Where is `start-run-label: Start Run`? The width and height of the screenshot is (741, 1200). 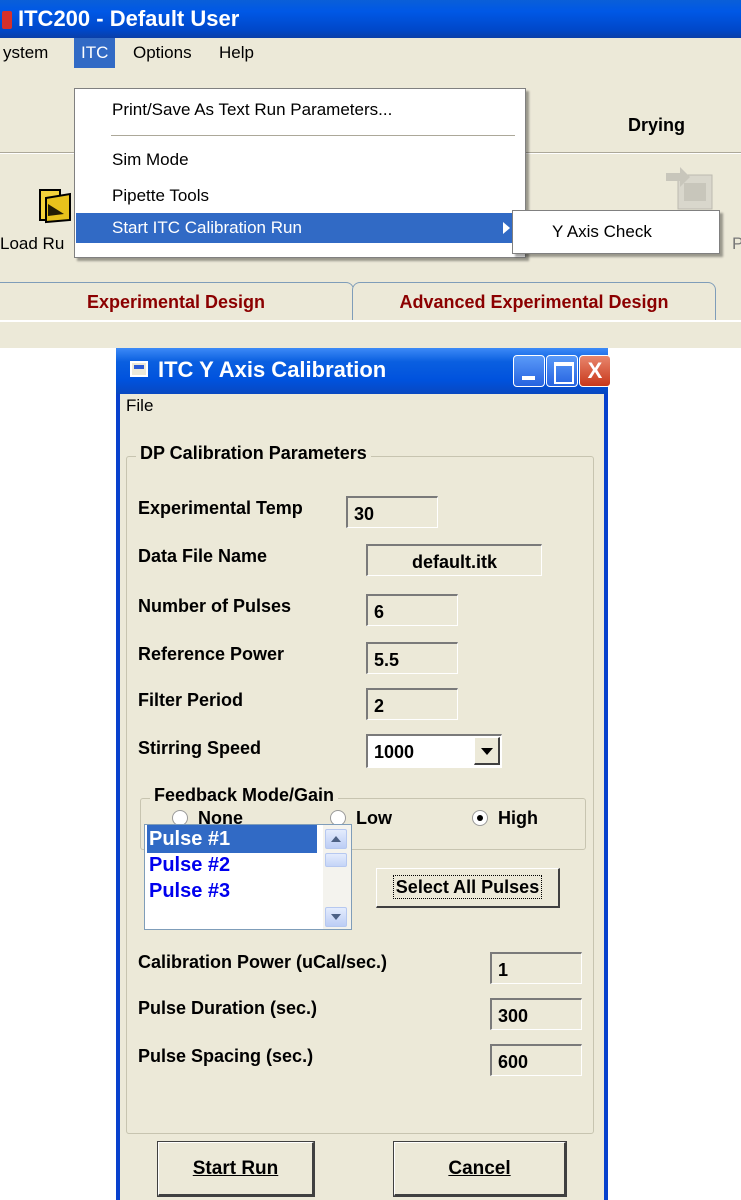 start-run-label: Start Run is located at coordinates (235, 1168).